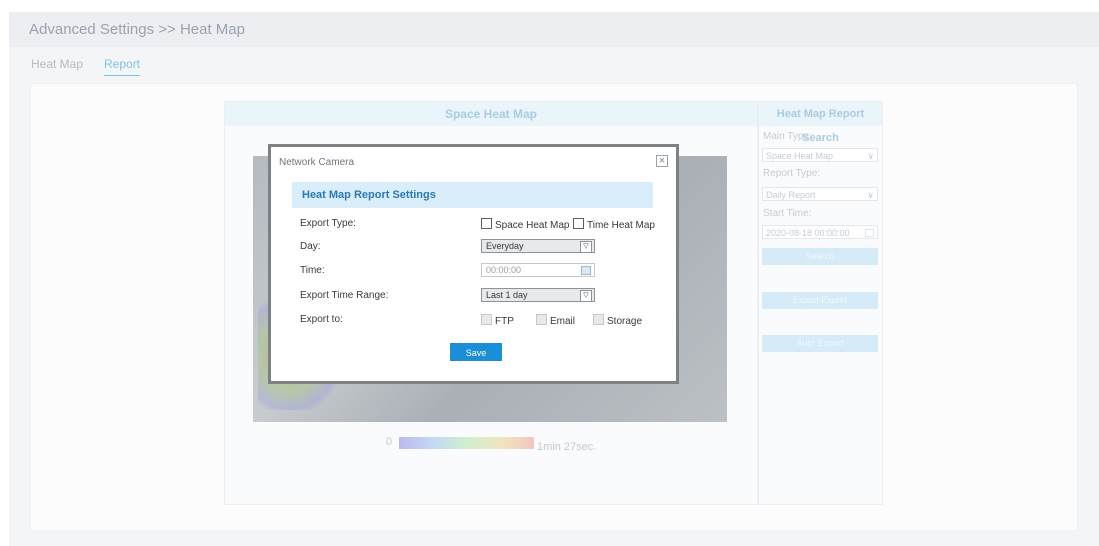  I want to click on export-email-option: Email, so click(555, 320).